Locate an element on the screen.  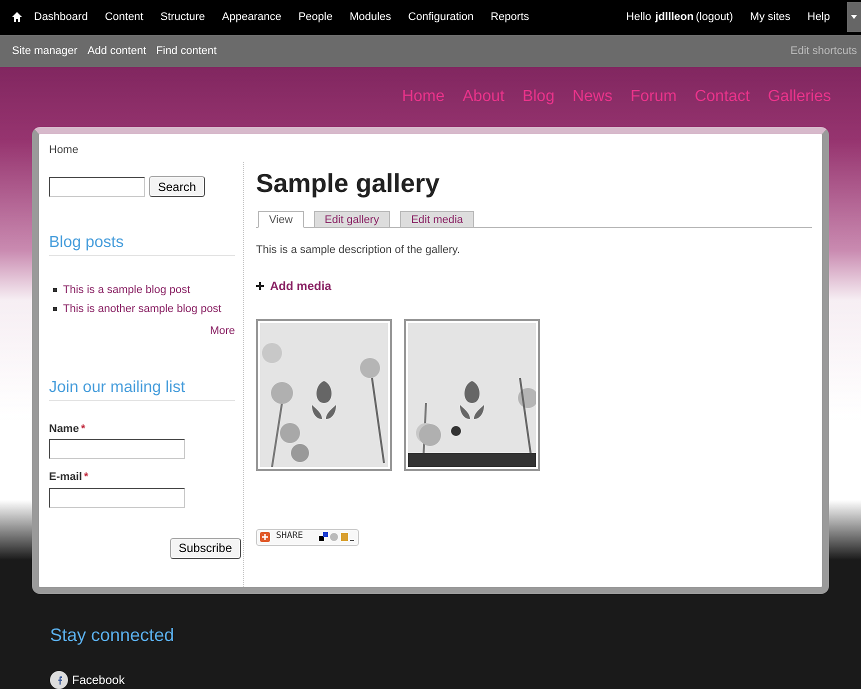
toolbar-link: Reports is located at coordinates (510, 17).